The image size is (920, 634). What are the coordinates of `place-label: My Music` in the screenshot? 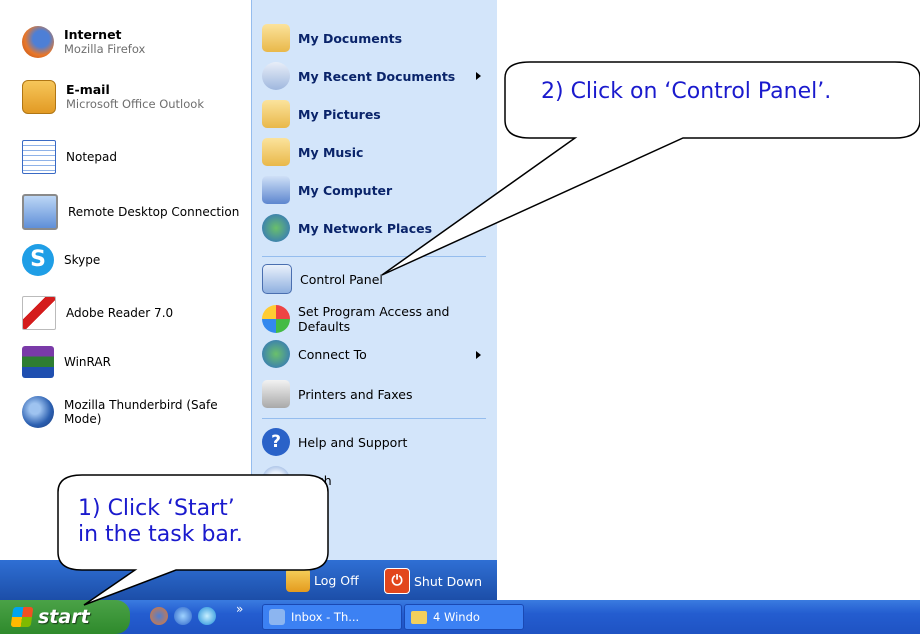 It's located at (331, 152).